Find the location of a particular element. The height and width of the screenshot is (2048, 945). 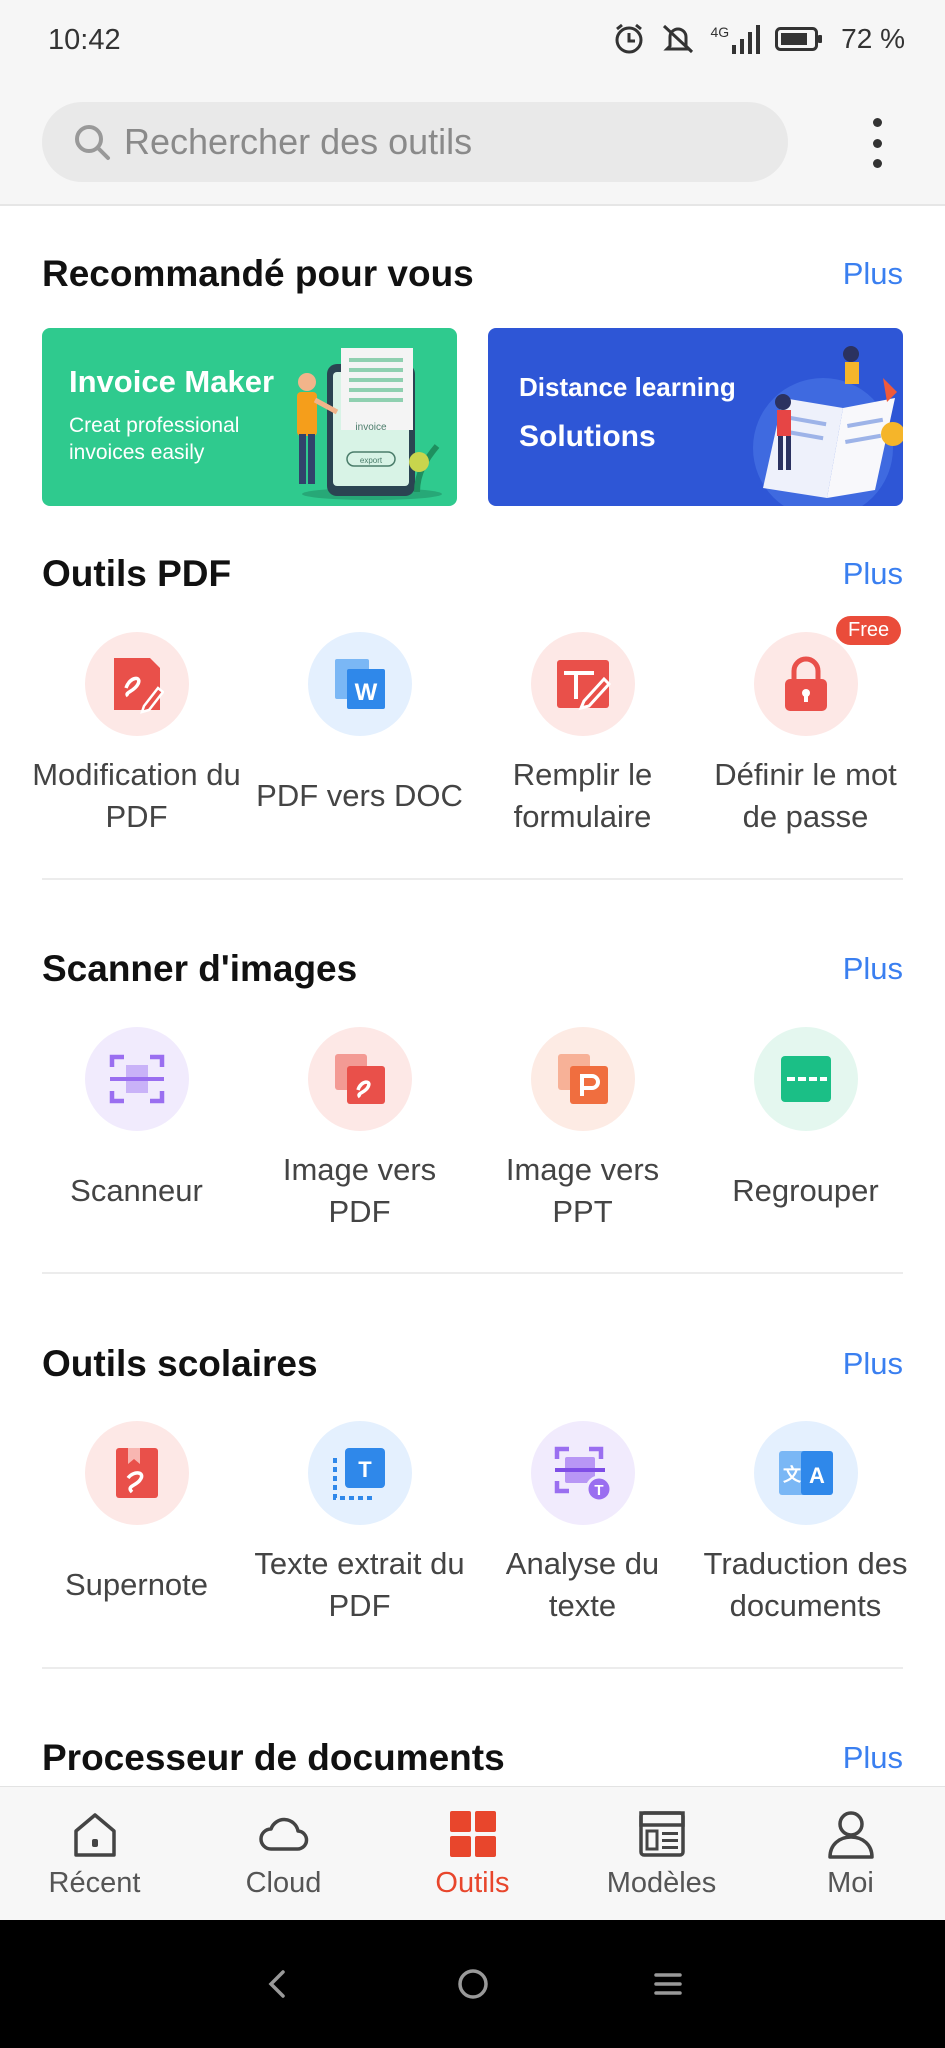

export-label: export is located at coordinates (371, 460).